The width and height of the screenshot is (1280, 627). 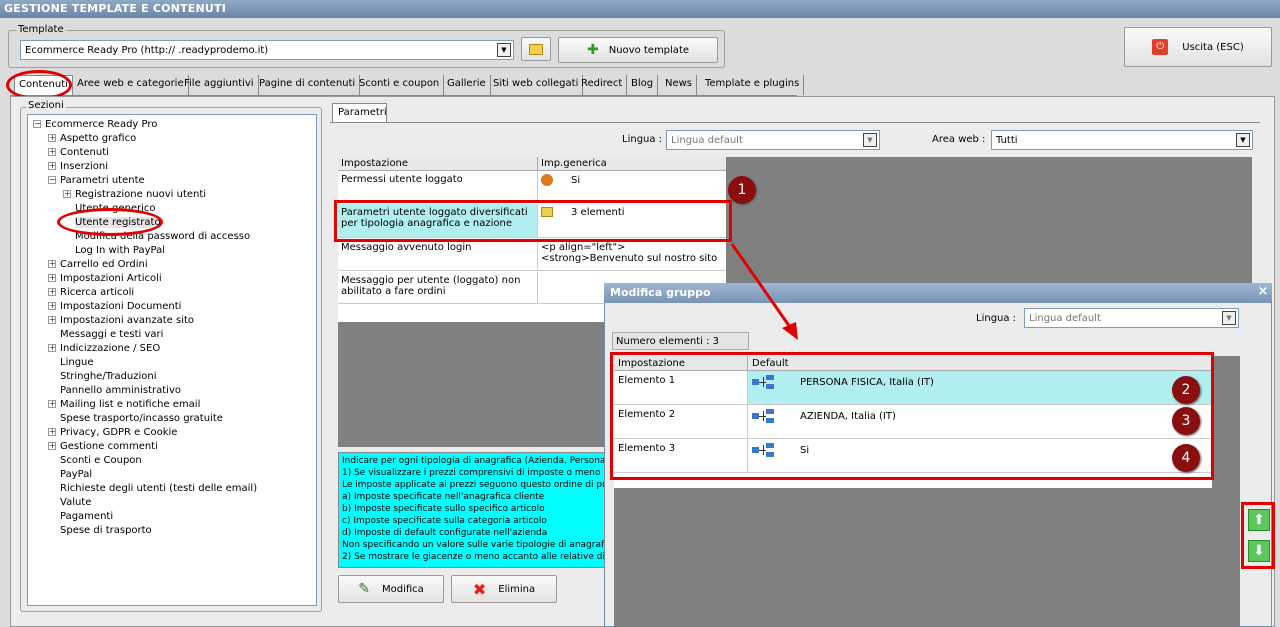 What do you see at coordinates (95, 124) in the screenshot?
I see `tree-root: − Ecommerce Ready Pro` at bounding box center [95, 124].